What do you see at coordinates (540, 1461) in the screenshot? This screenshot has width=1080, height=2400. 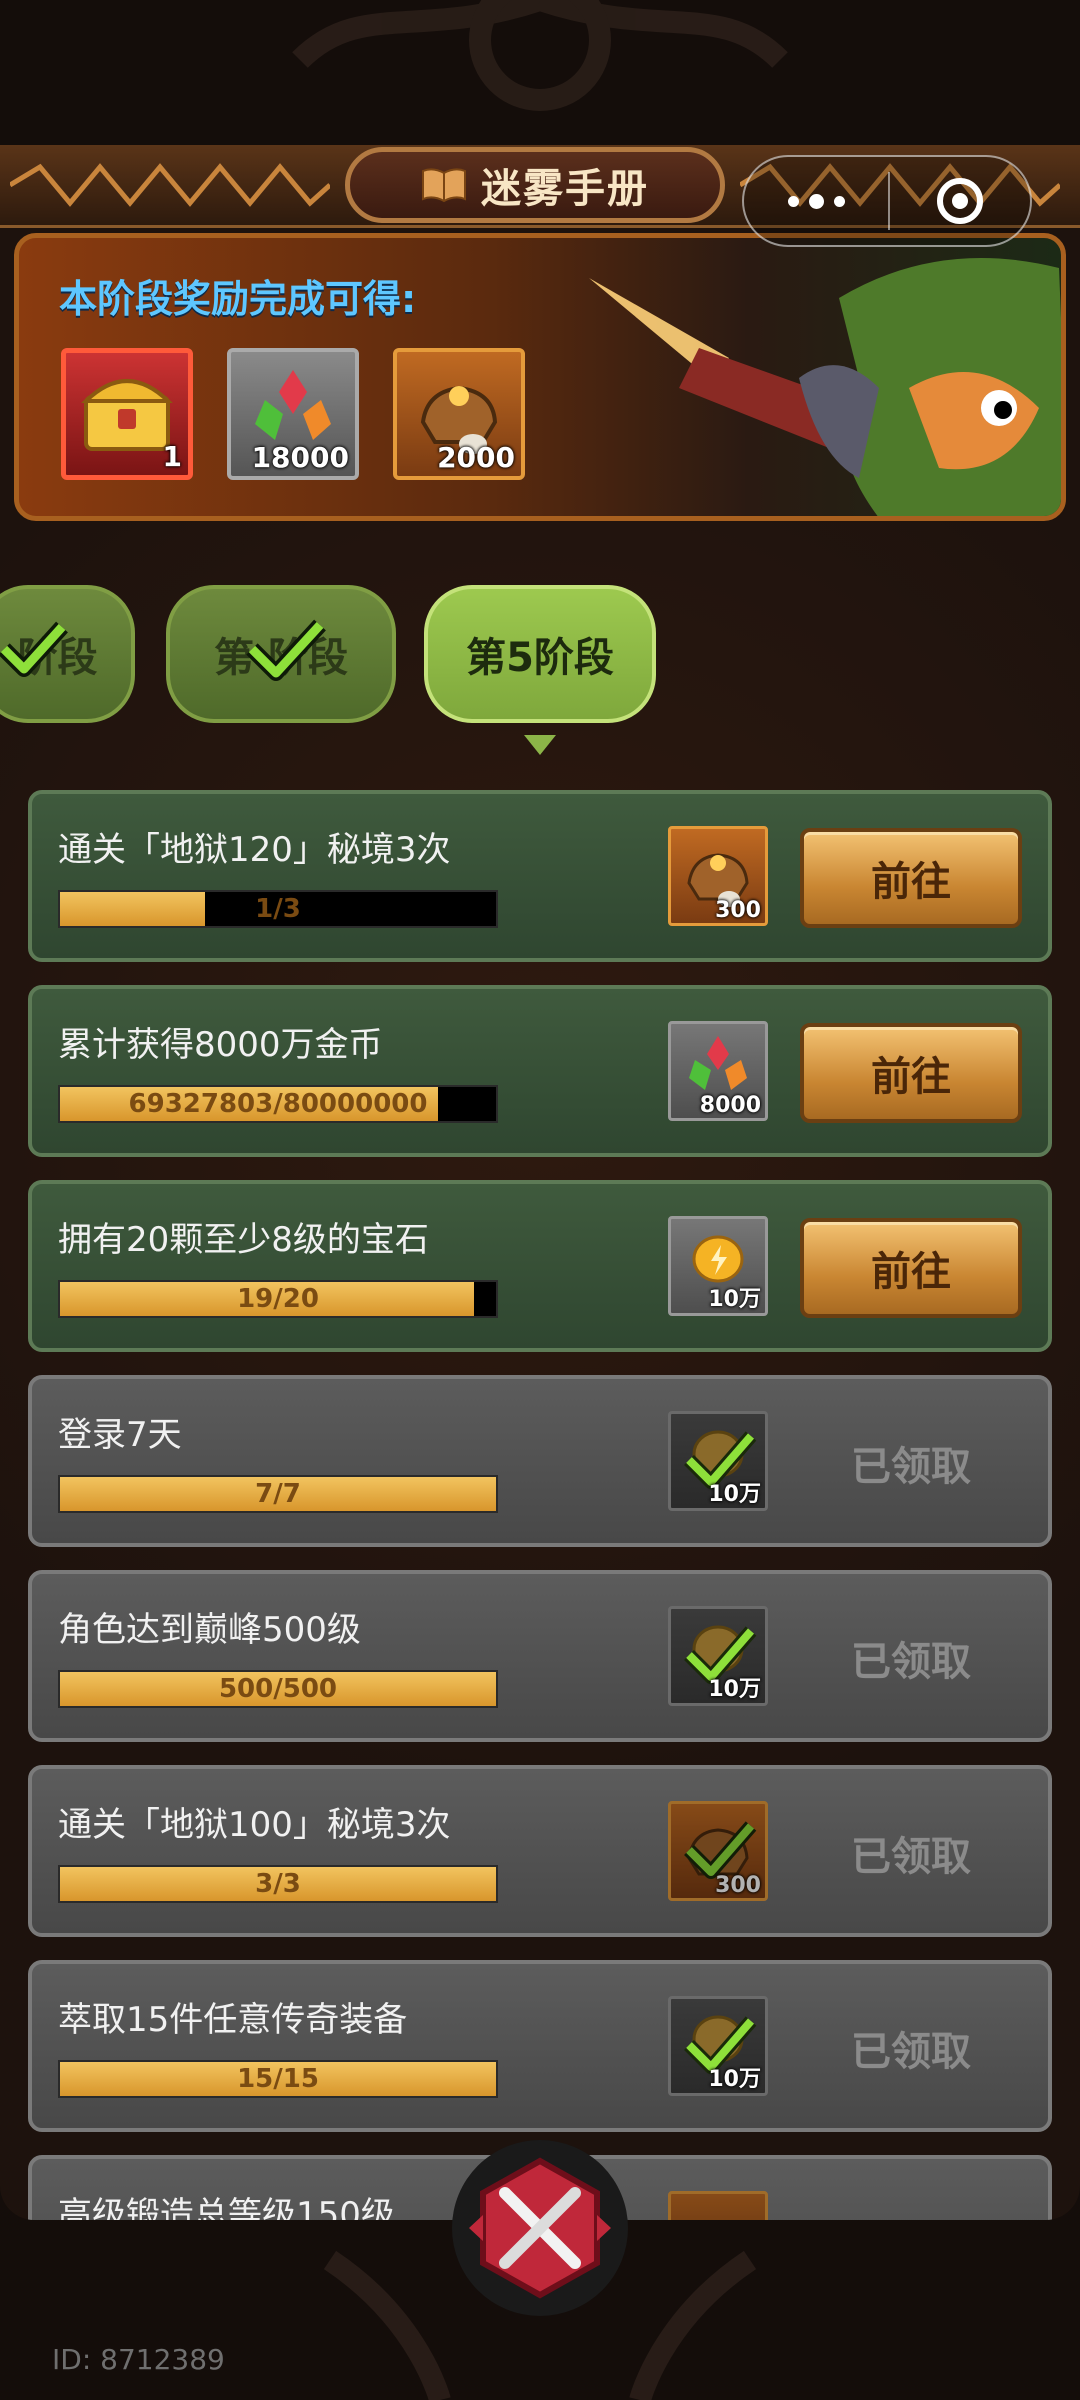 I see `task-row: 登录7天 7/7 10万 已领取` at bounding box center [540, 1461].